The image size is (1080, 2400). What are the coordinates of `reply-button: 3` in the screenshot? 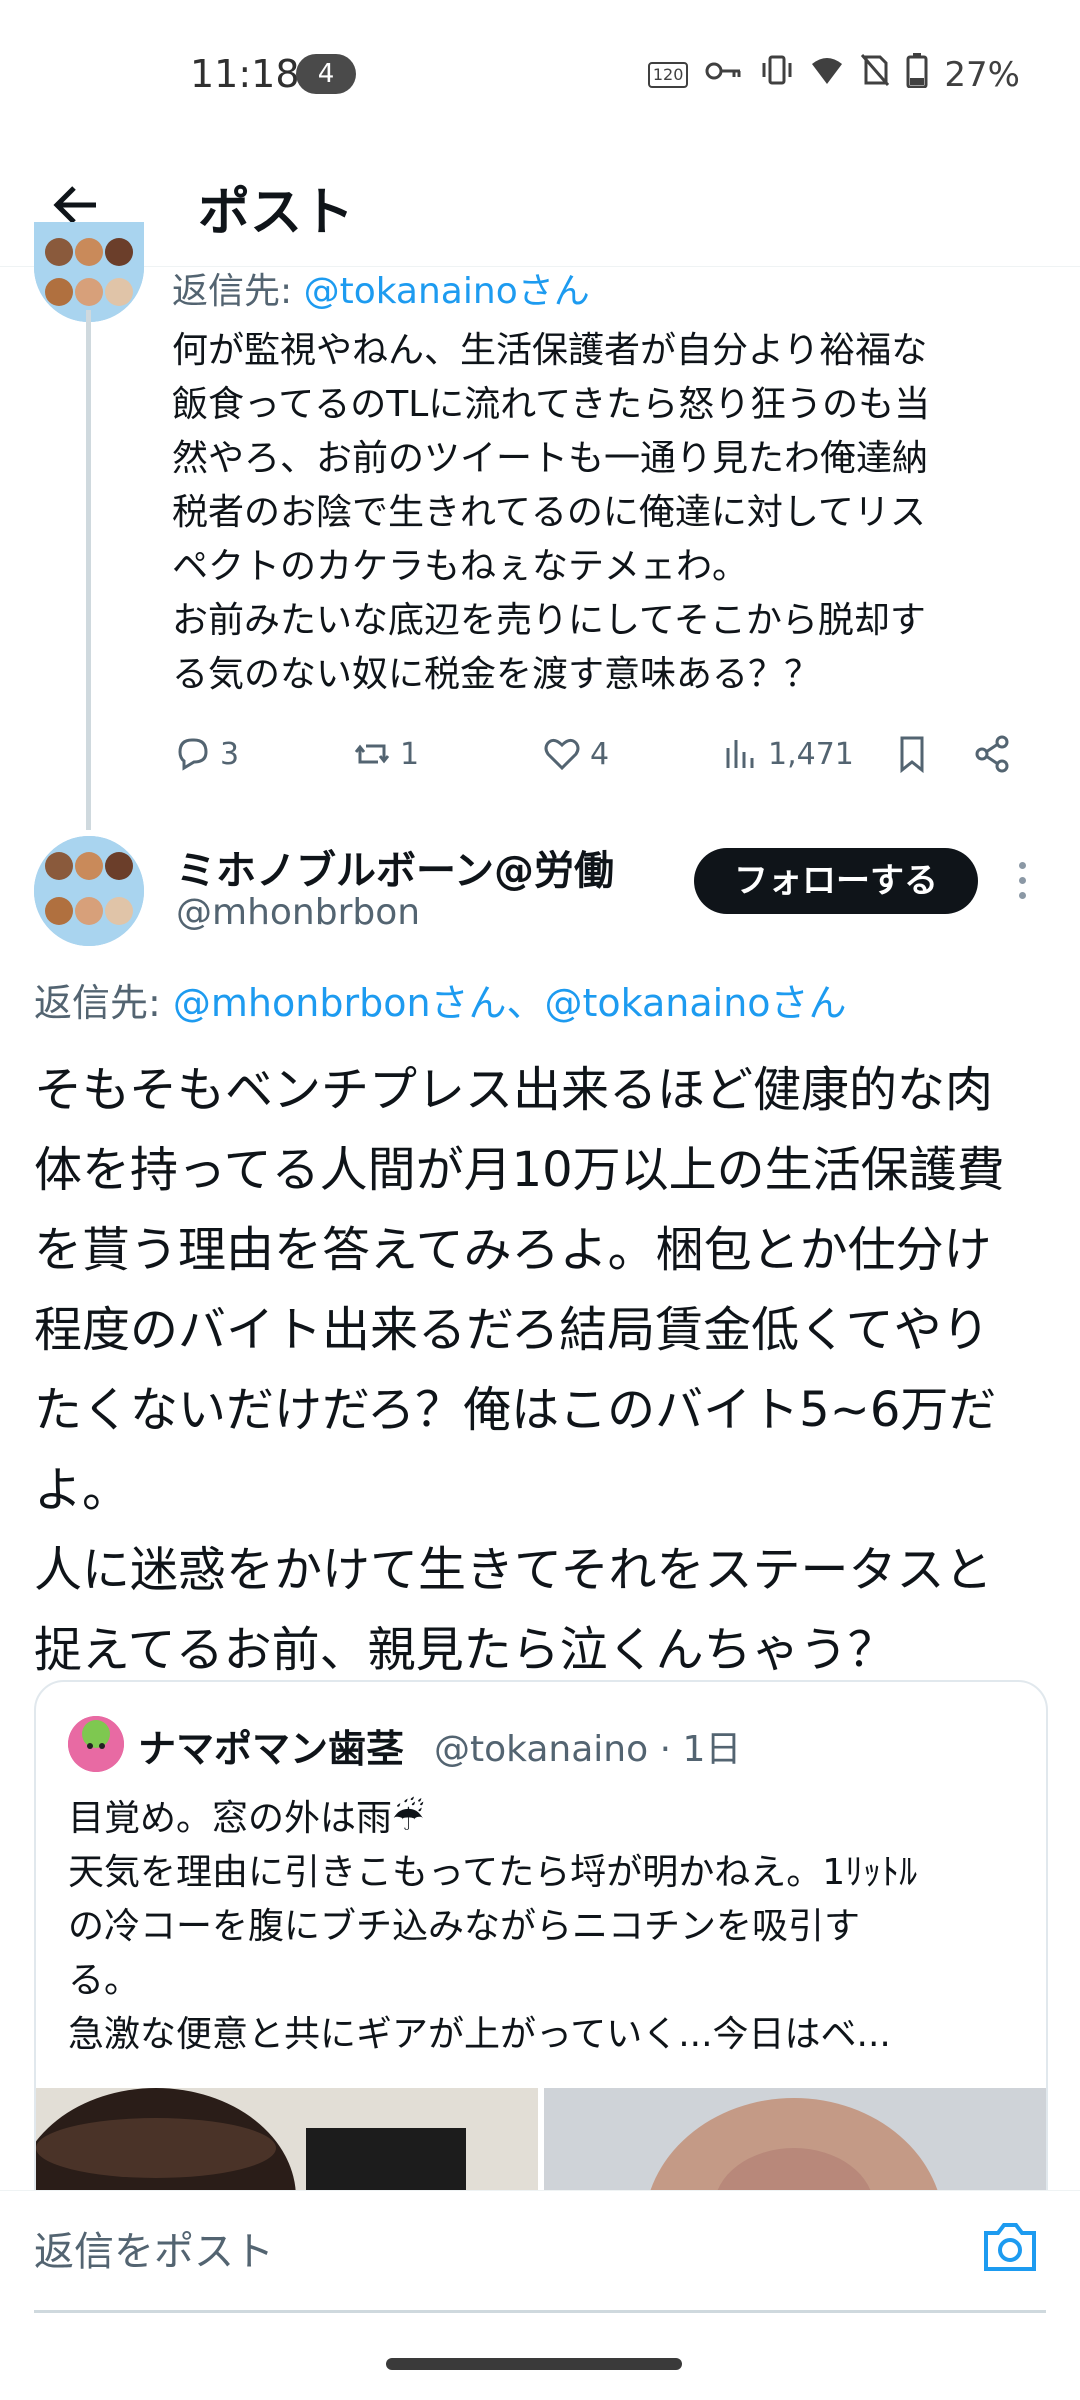 It's located at (205, 754).